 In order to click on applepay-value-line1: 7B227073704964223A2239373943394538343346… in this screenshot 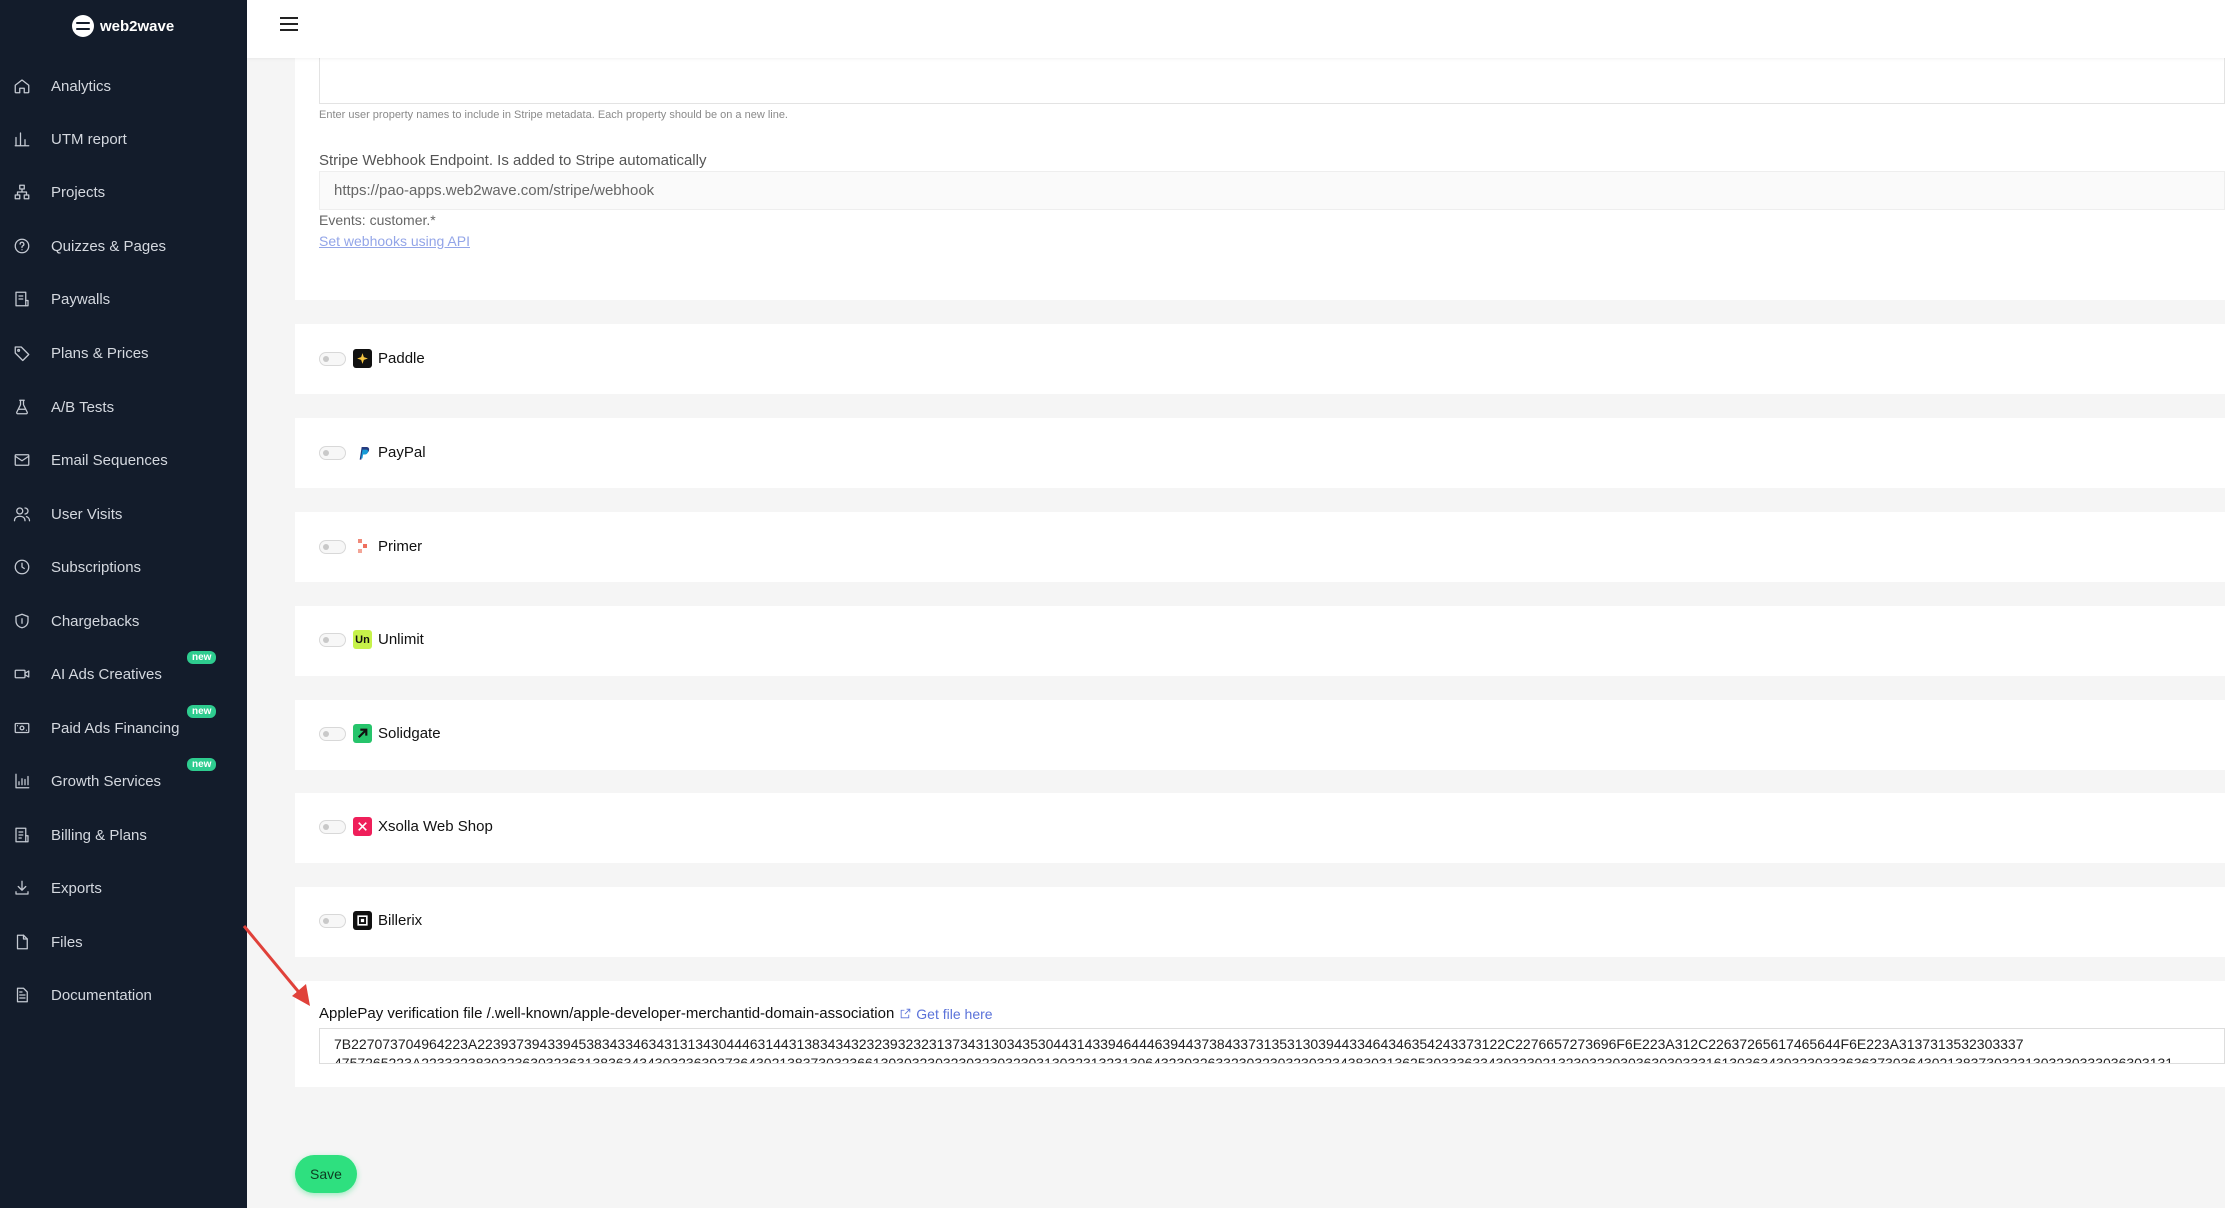, I will do `click(1179, 1044)`.